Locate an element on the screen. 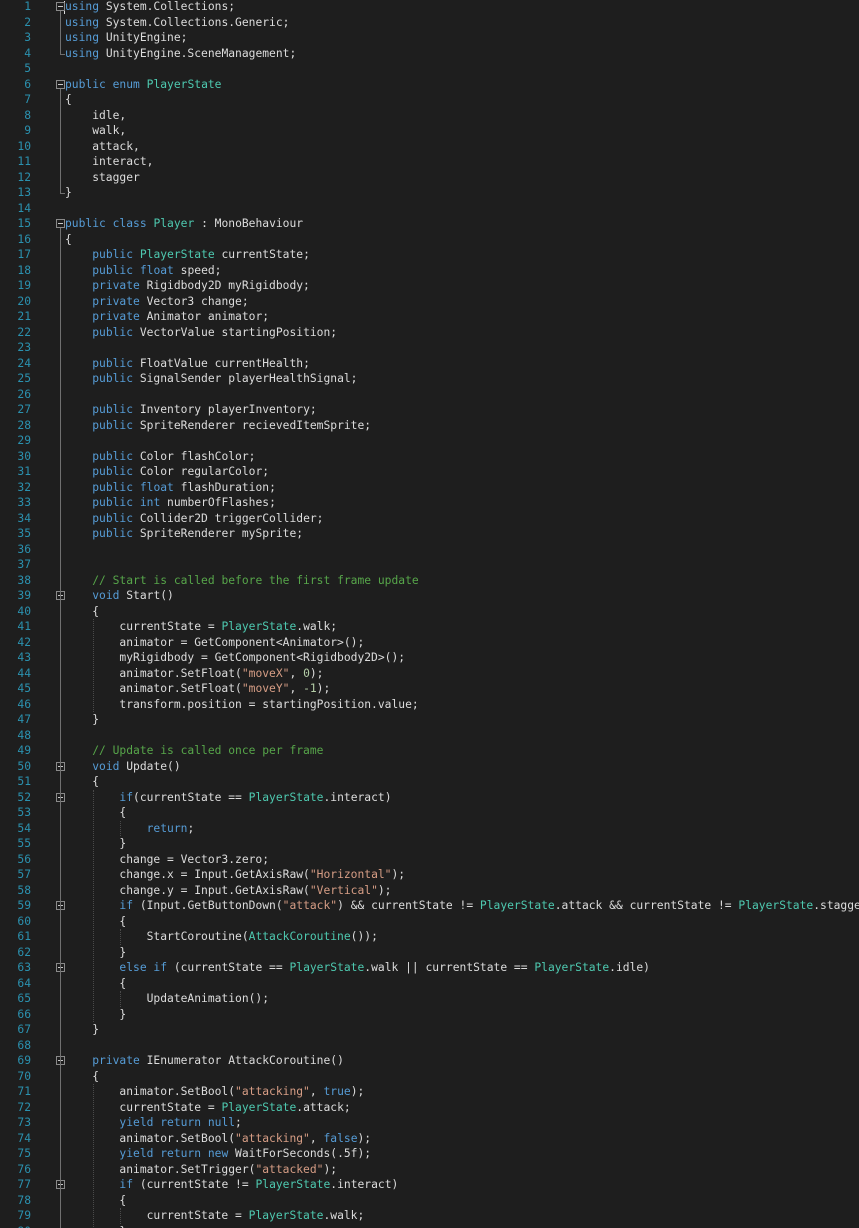 The width and height of the screenshot is (859, 1228). code-line: 40 { is located at coordinates (429, 612).